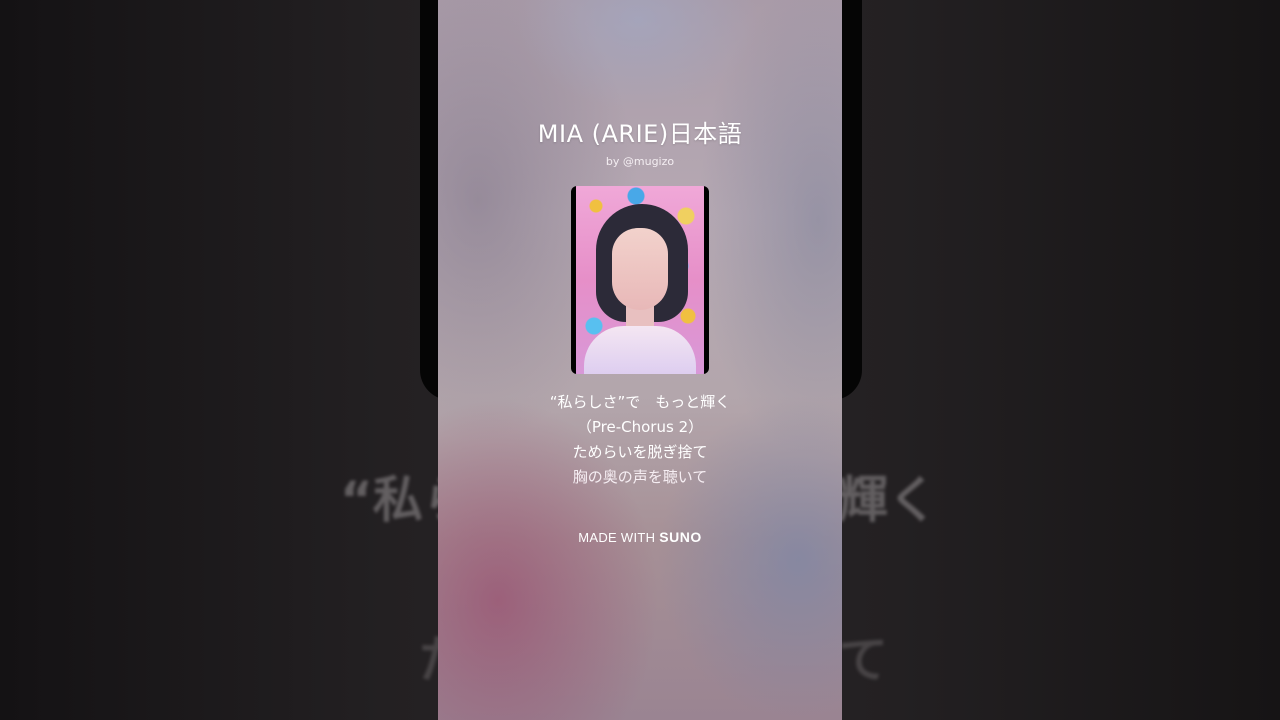 Image resolution: width=1280 pixels, height=720 pixels. I want to click on background-lyric: て, so click(863, 660).